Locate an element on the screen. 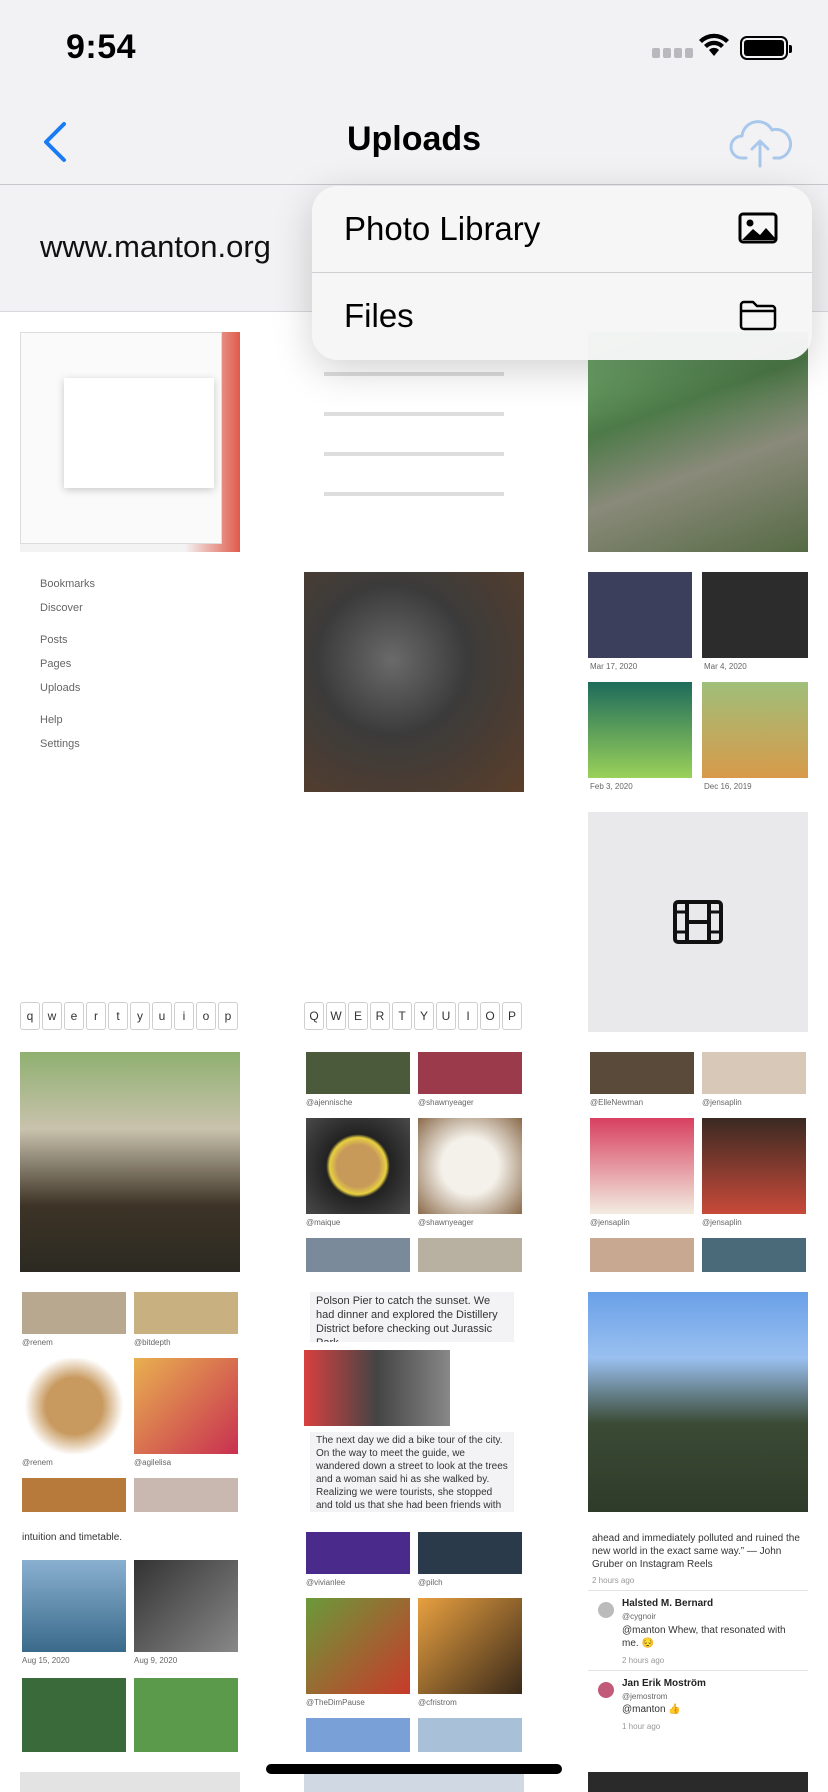  cellular-signal-icon is located at coordinates (672, 53).